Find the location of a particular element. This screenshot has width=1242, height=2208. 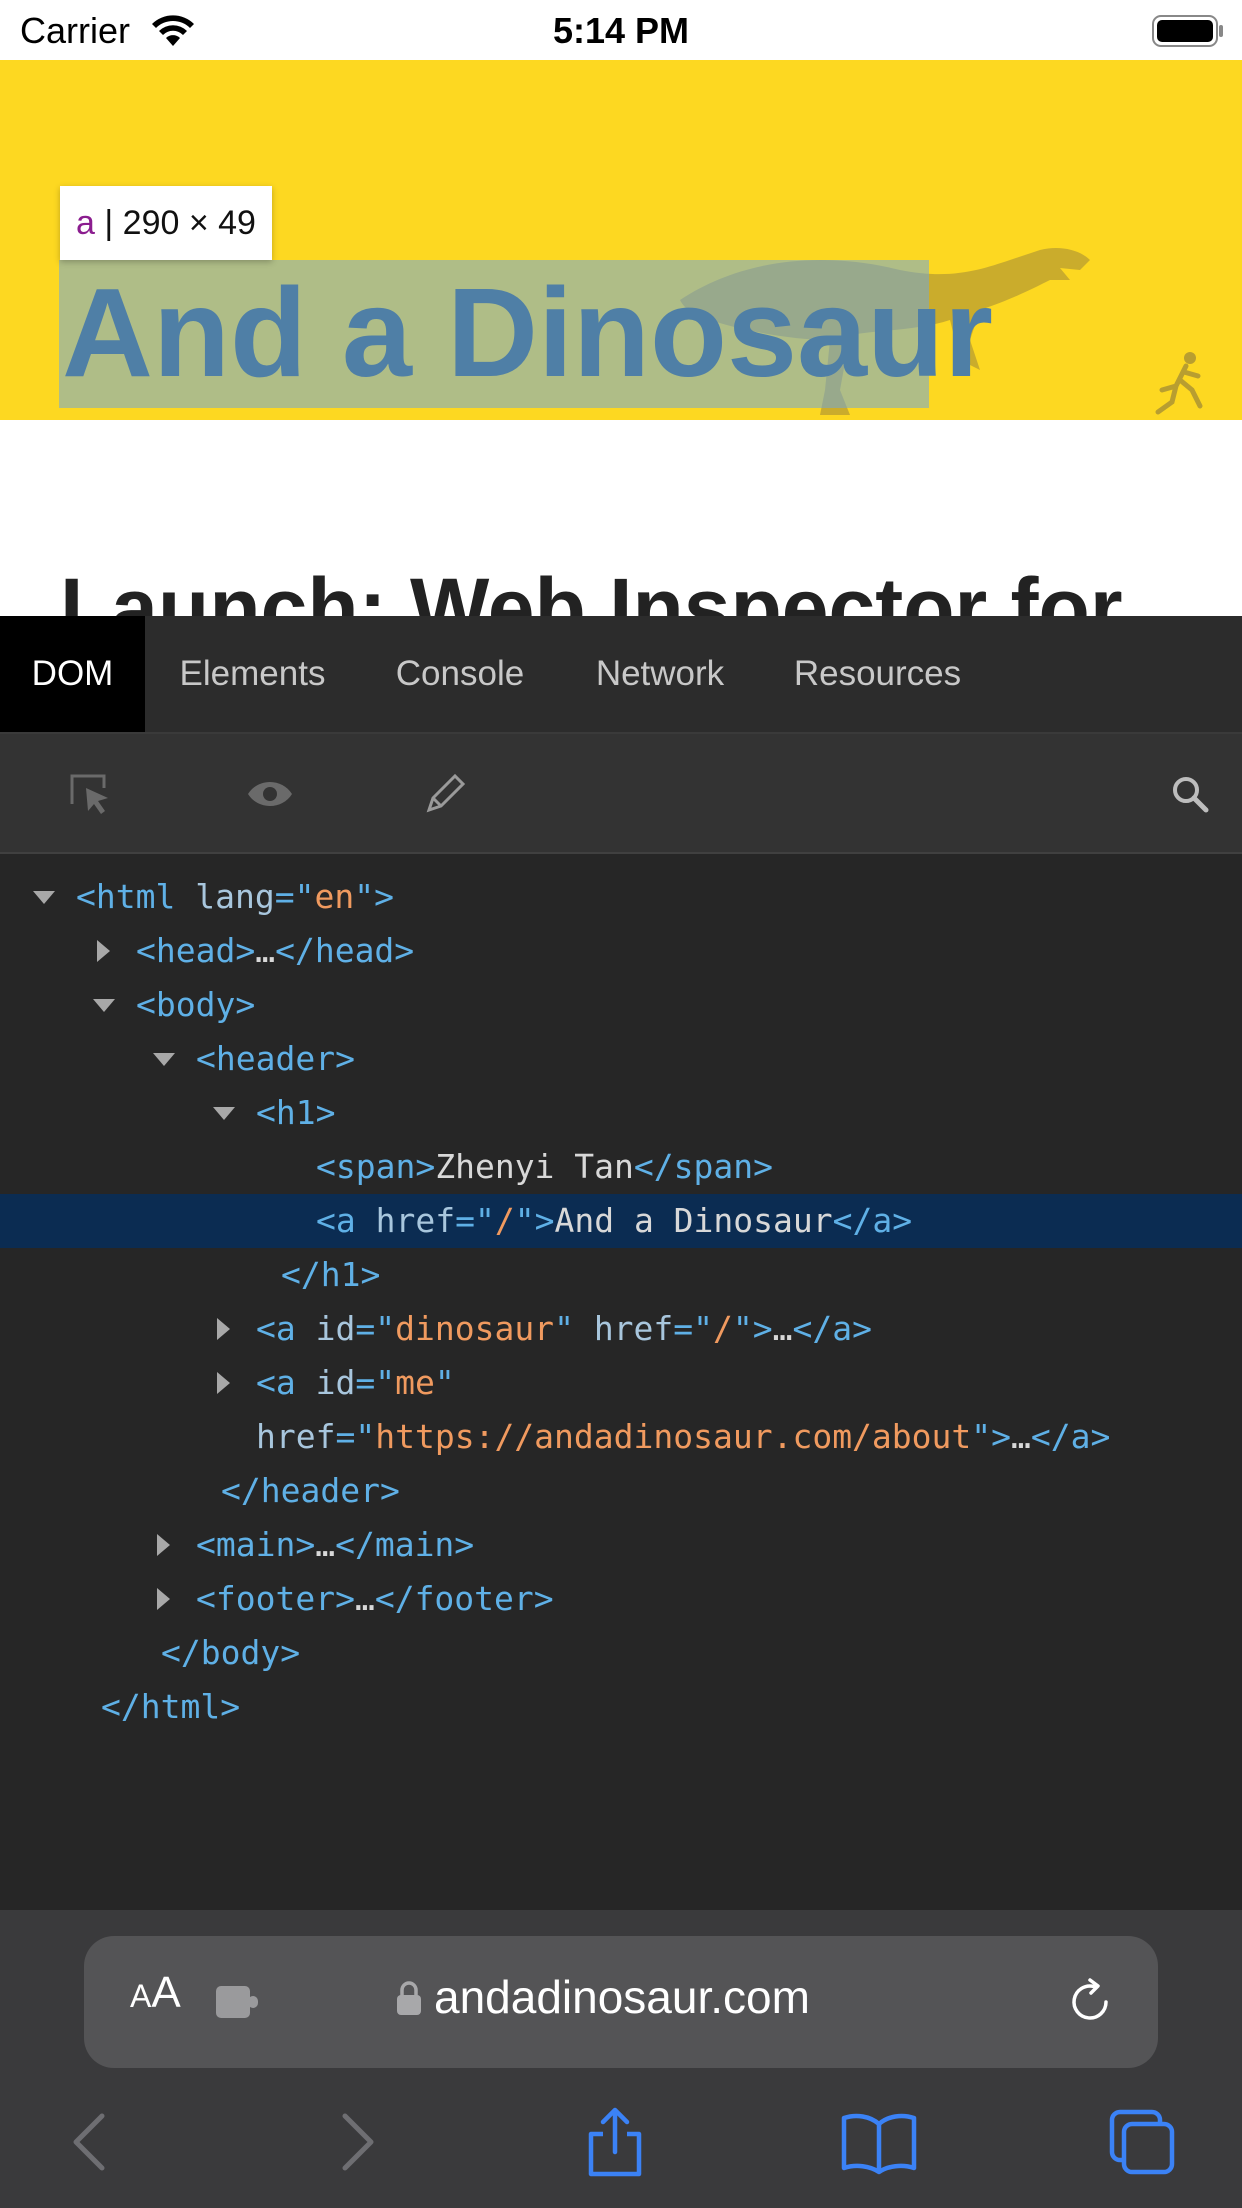

runner-icon is located at coordinates (1179, 383).